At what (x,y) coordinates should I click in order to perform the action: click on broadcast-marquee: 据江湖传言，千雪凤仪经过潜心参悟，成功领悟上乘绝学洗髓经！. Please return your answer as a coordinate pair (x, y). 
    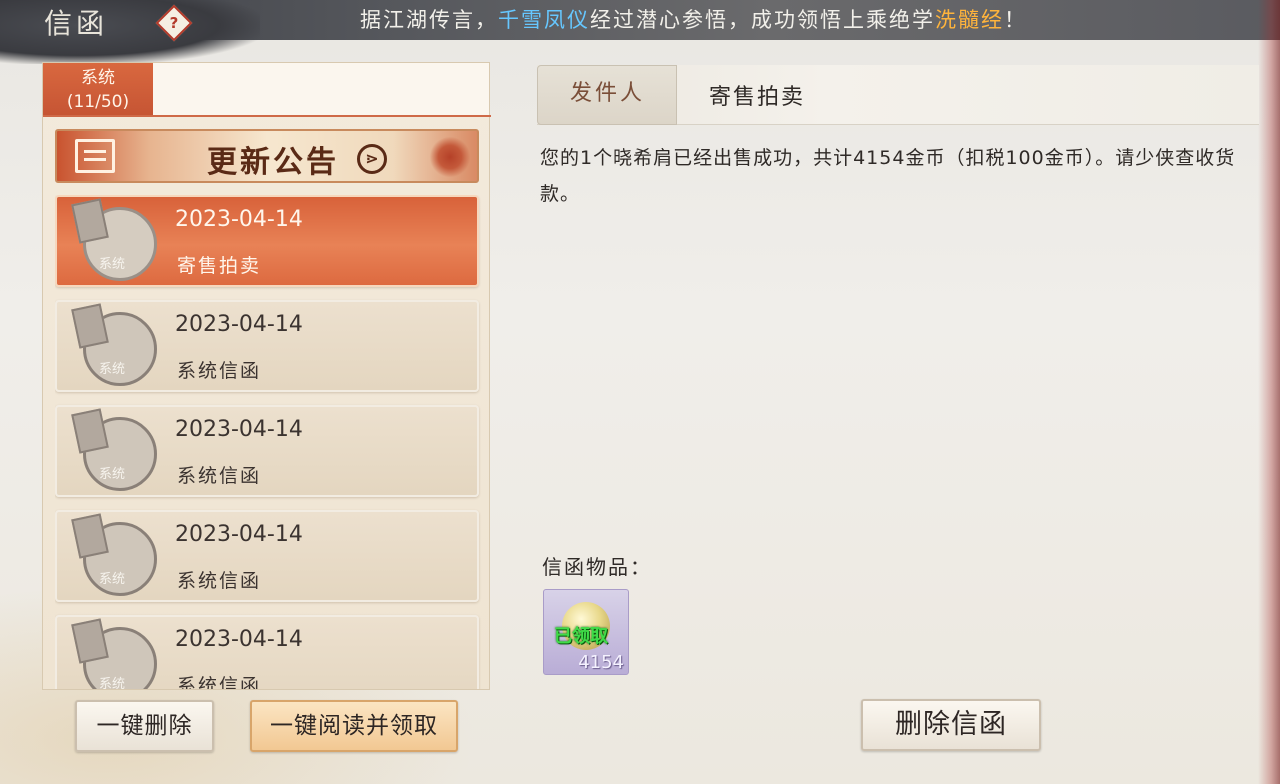
    Looking at the image, I should click on (693, 19).